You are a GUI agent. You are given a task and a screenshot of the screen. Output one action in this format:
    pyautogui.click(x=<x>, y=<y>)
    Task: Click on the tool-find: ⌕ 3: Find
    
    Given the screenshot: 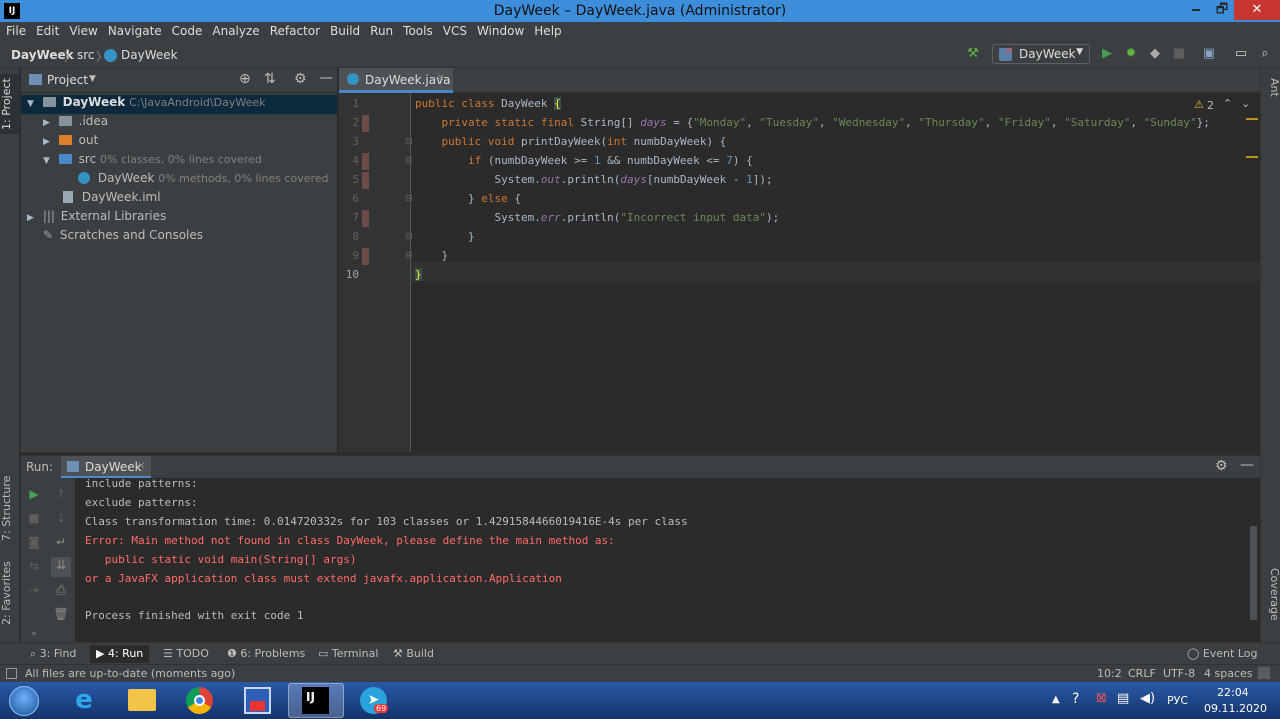 What is the action you would take?
    pyautogui.click(x=53, y=654)
    